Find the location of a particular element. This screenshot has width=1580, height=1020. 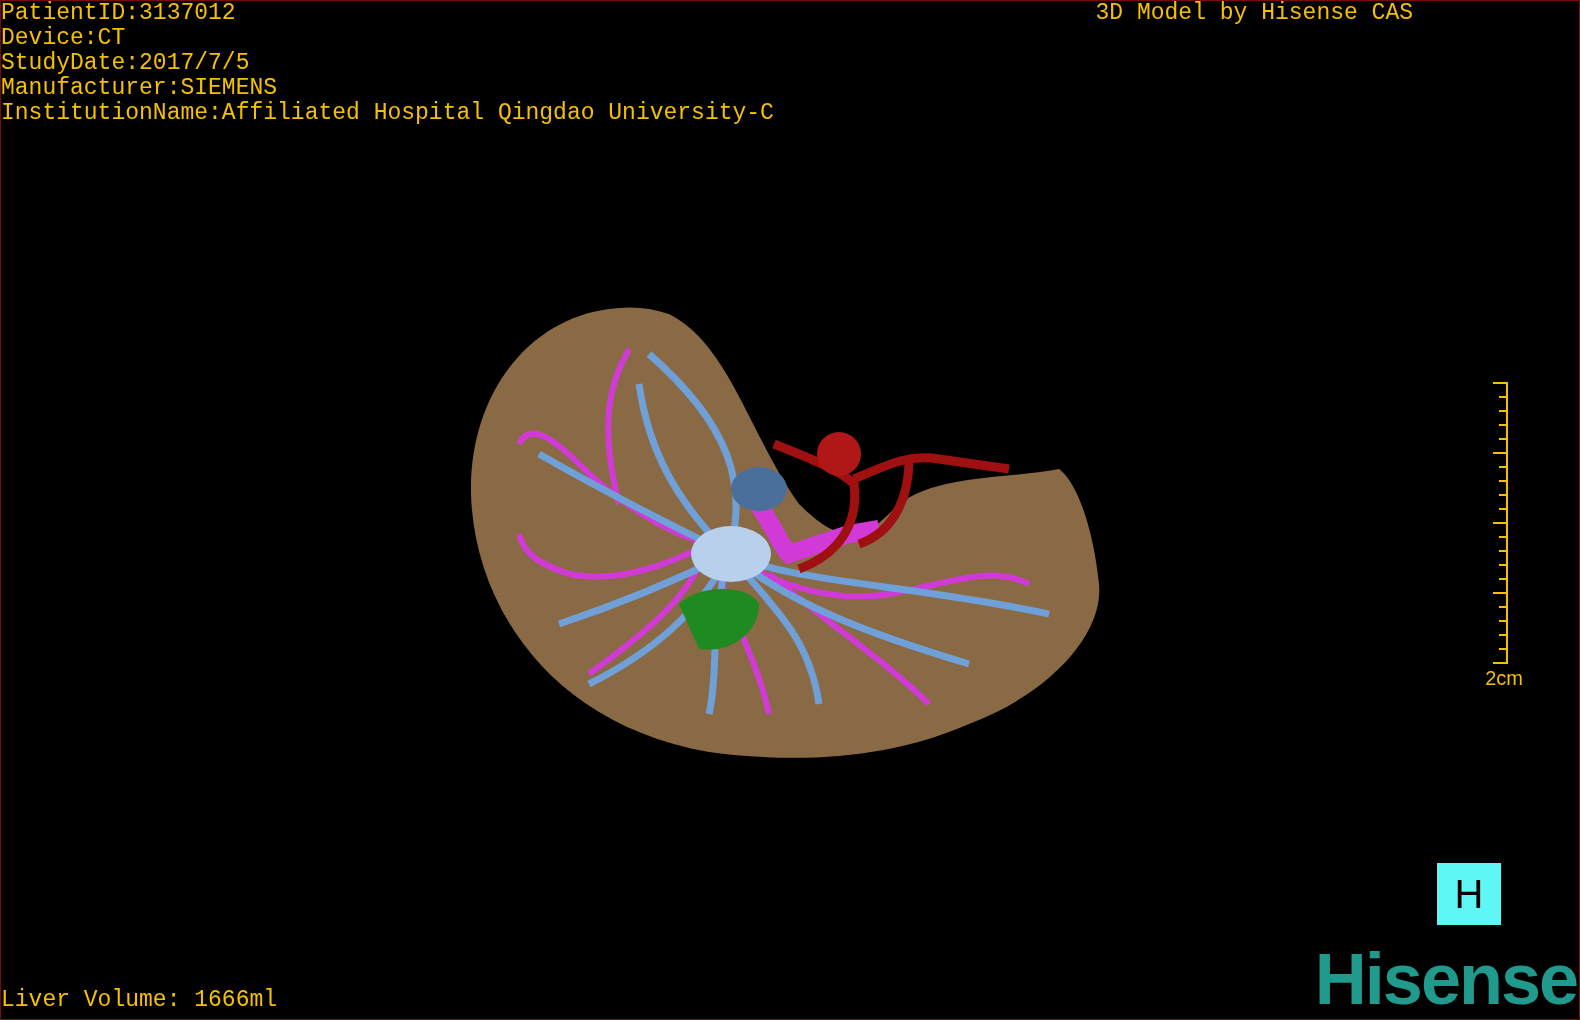

patient-info-text: PatientID:3137012 is located at coordinates (119, 13).